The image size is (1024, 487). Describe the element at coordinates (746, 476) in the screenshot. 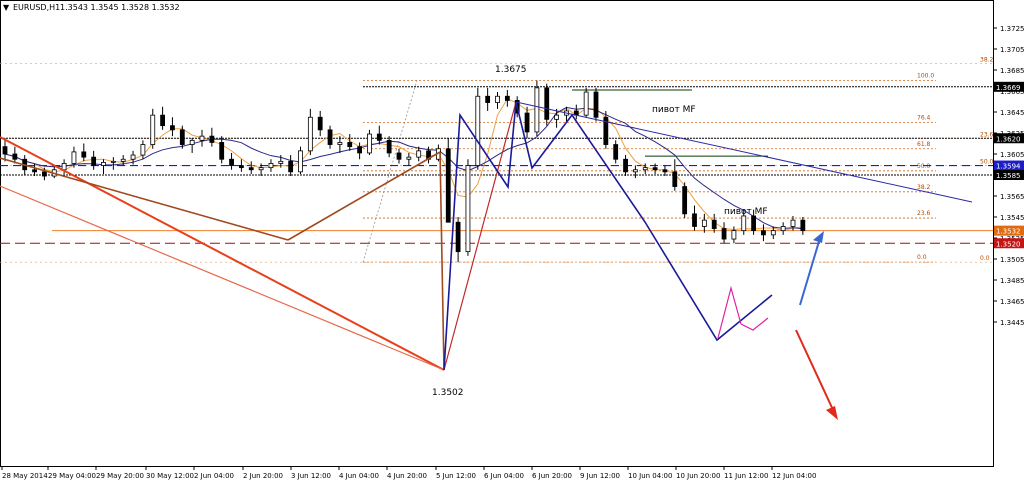

I see `x-tick-label: 11 Jun 12:00` at that location.